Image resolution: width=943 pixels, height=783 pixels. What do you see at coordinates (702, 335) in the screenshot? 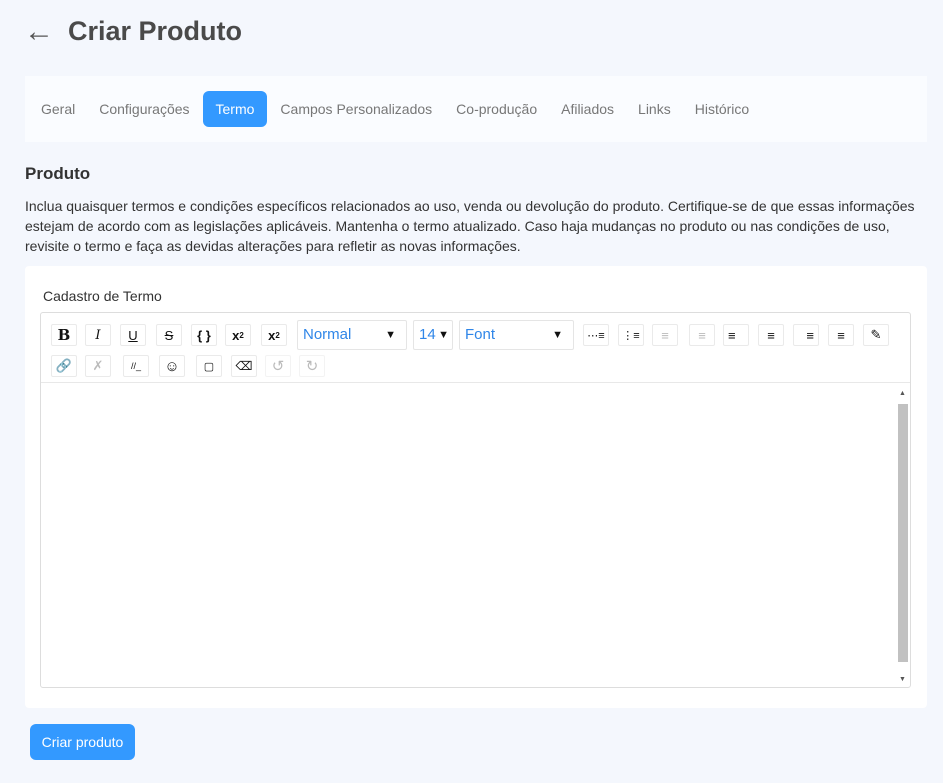
I see `outdent-icon: ≡` at bounding box center [702, 335].